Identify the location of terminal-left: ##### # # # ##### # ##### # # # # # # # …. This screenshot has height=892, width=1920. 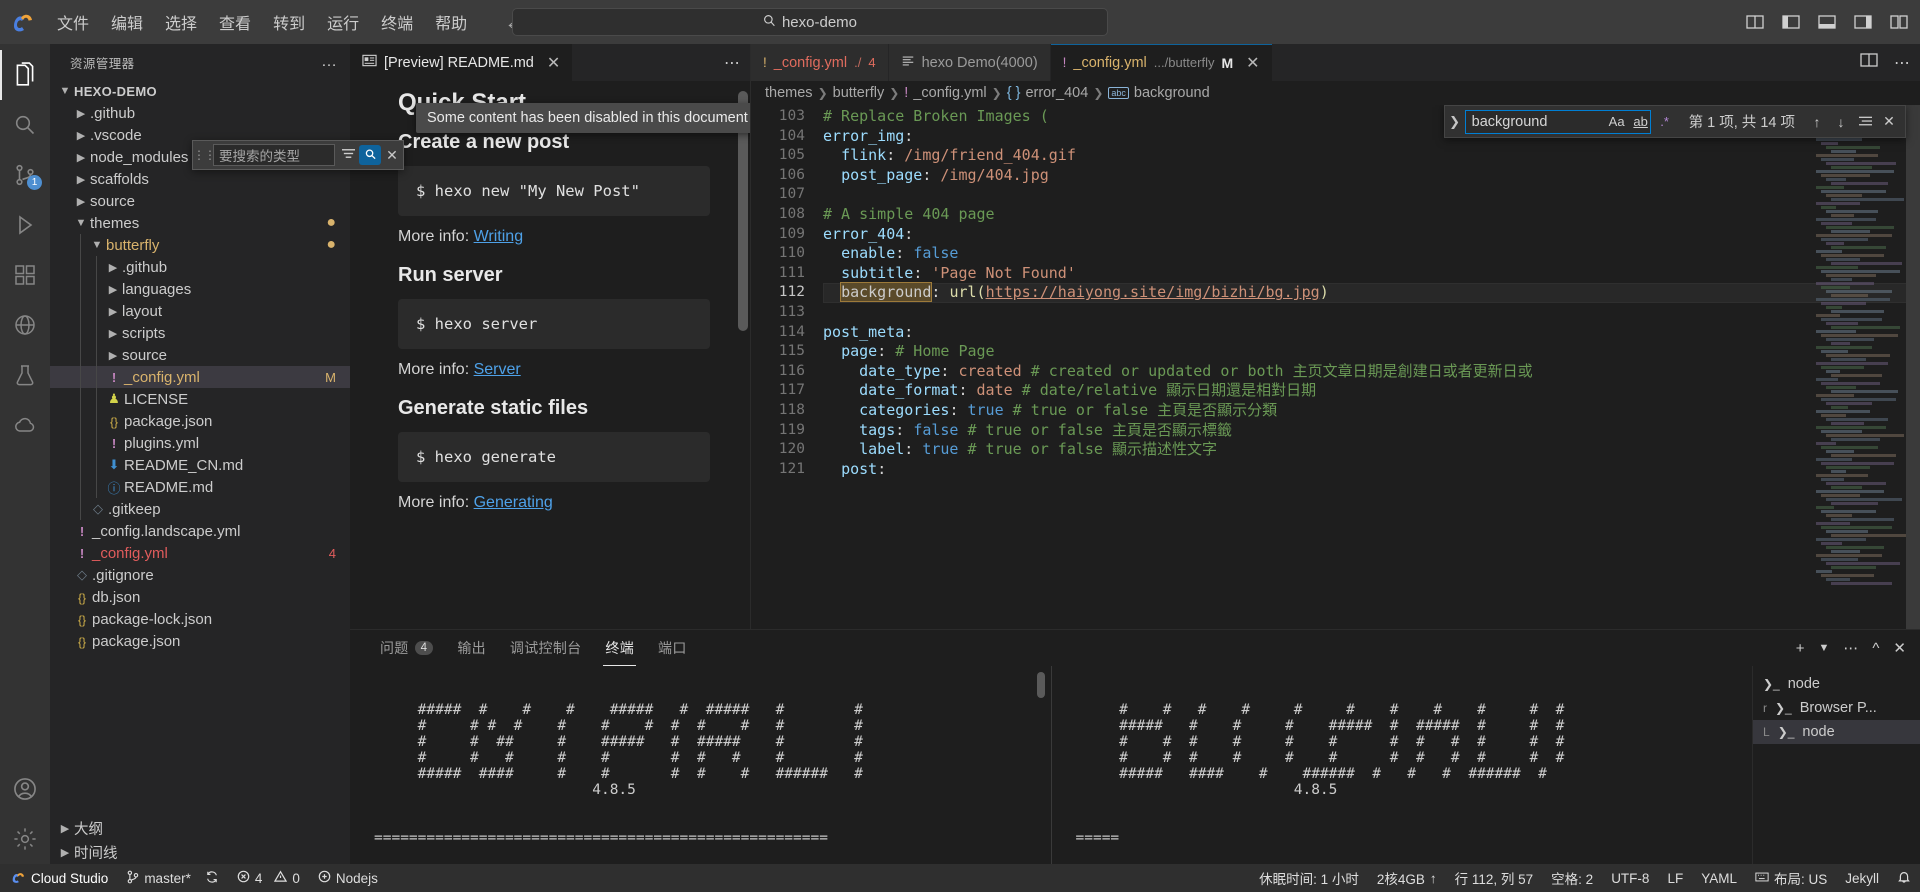
(700, 765).